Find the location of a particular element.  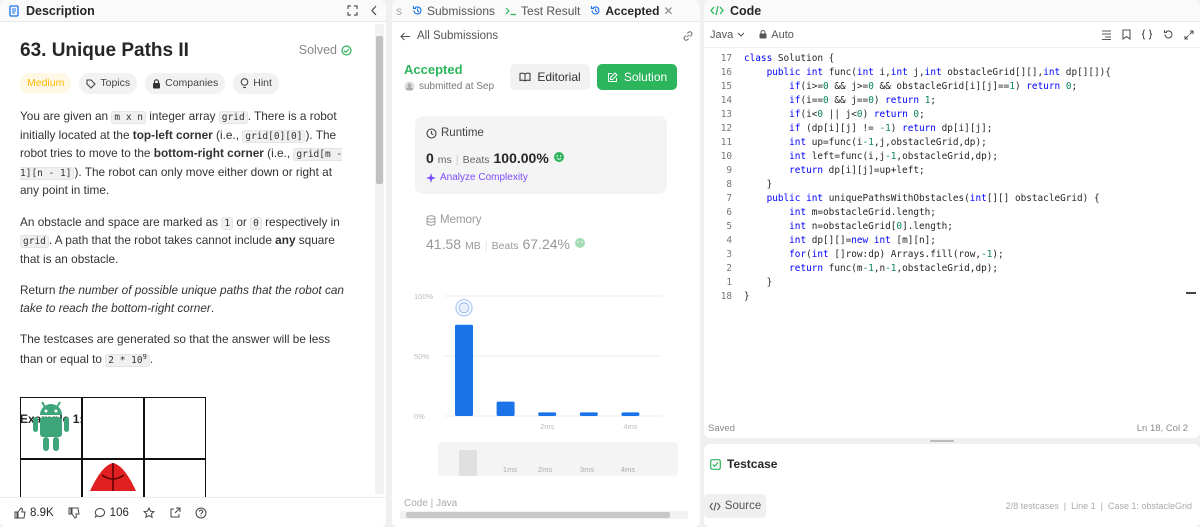

tab-submissions: Submissions is located at coordinates (453, 11).